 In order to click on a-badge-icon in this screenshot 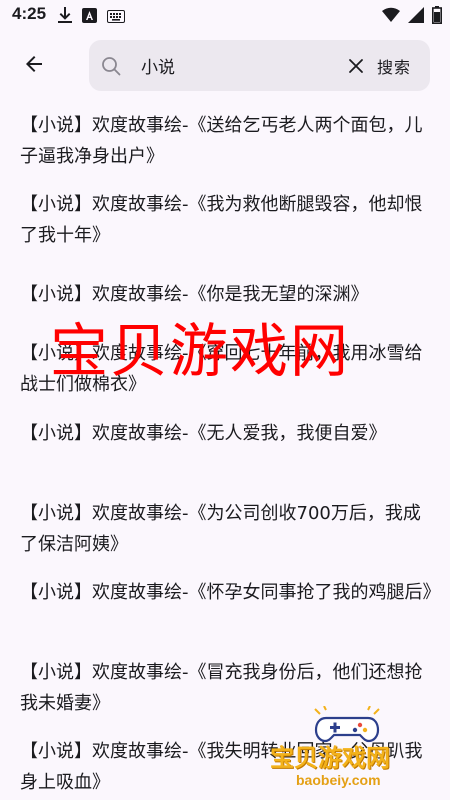, I will do `click(89, 17)`.